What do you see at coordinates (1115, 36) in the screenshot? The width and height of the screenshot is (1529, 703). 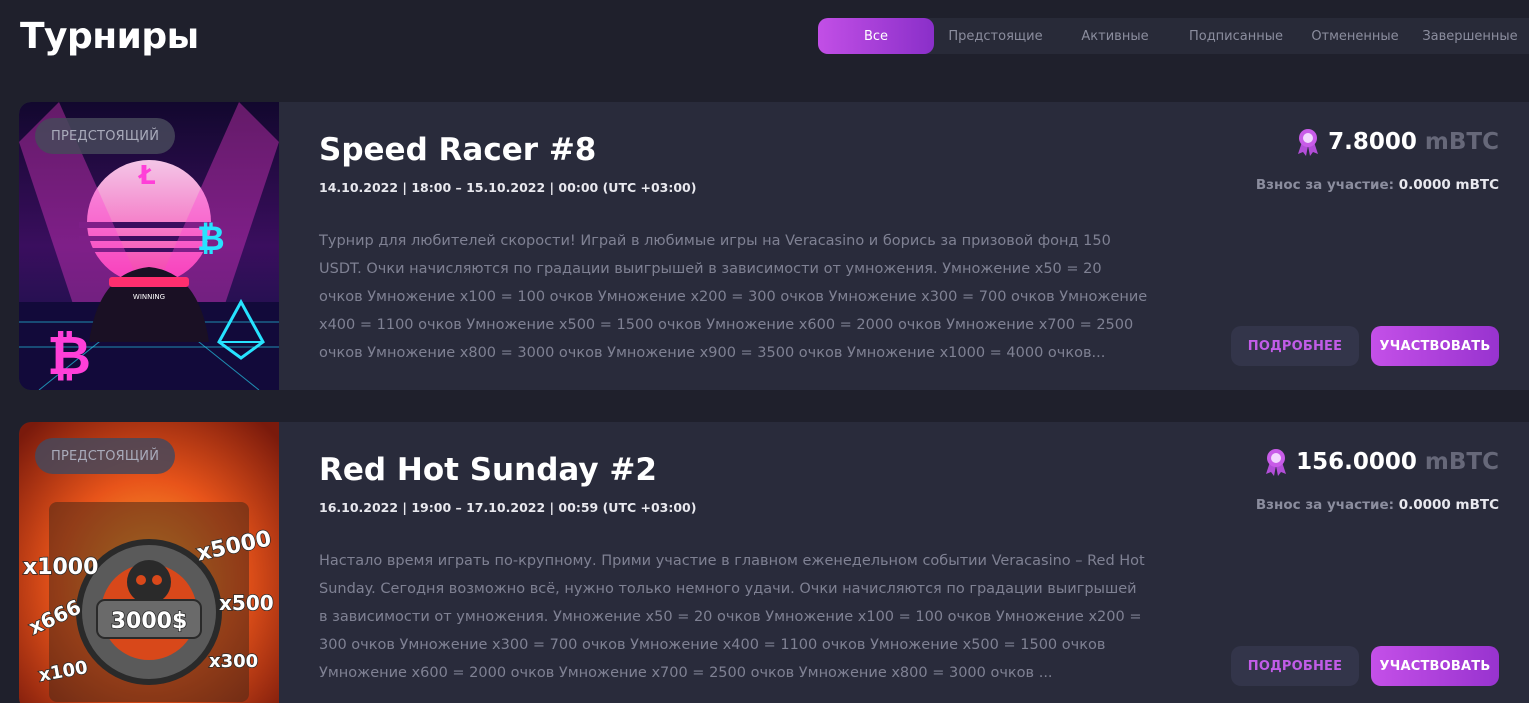 I see `tab-active: Активные` at bounding box center [1115, 36].